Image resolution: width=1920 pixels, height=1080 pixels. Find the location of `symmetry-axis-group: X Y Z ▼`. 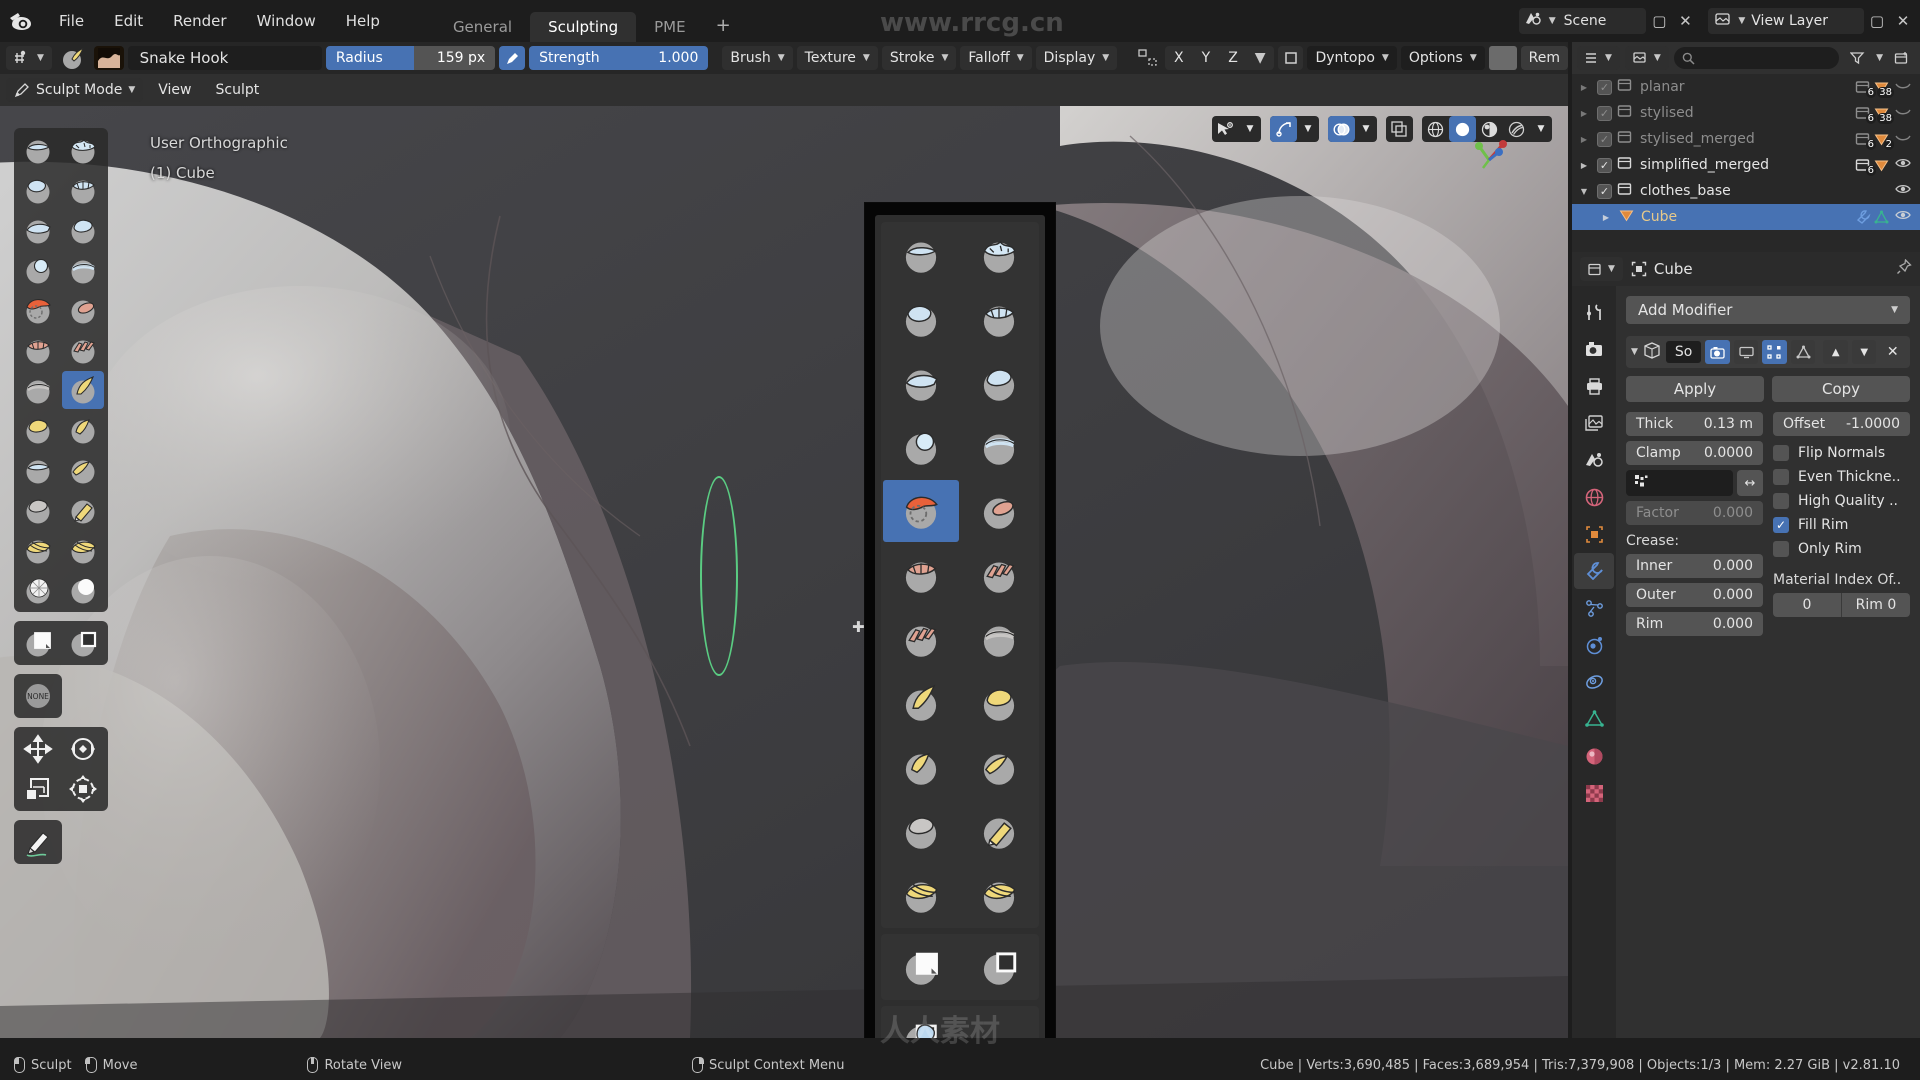

symmetry-axis-group: X Y Z ▼ is located at coordinates (1219, 58).